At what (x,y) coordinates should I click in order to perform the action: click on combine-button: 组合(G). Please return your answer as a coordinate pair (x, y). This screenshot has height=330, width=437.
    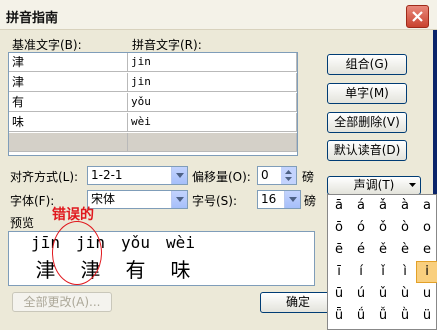
    Looking at the image, I should click on (367, 64).